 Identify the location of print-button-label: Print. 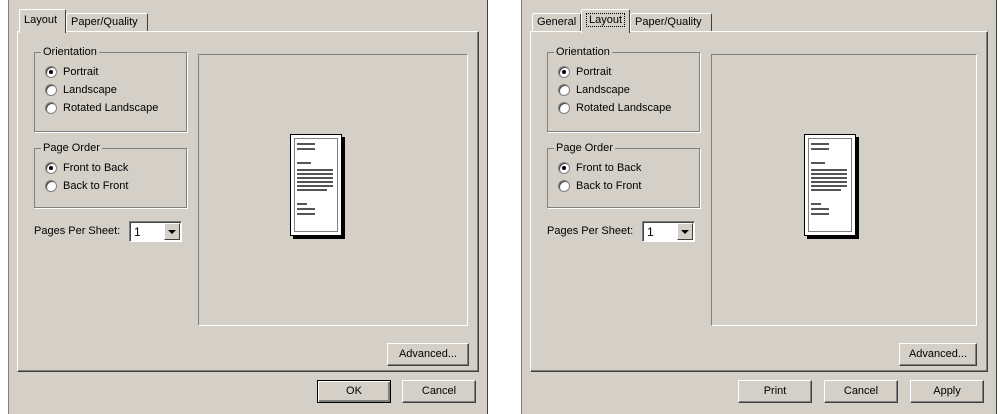
(775, 391).